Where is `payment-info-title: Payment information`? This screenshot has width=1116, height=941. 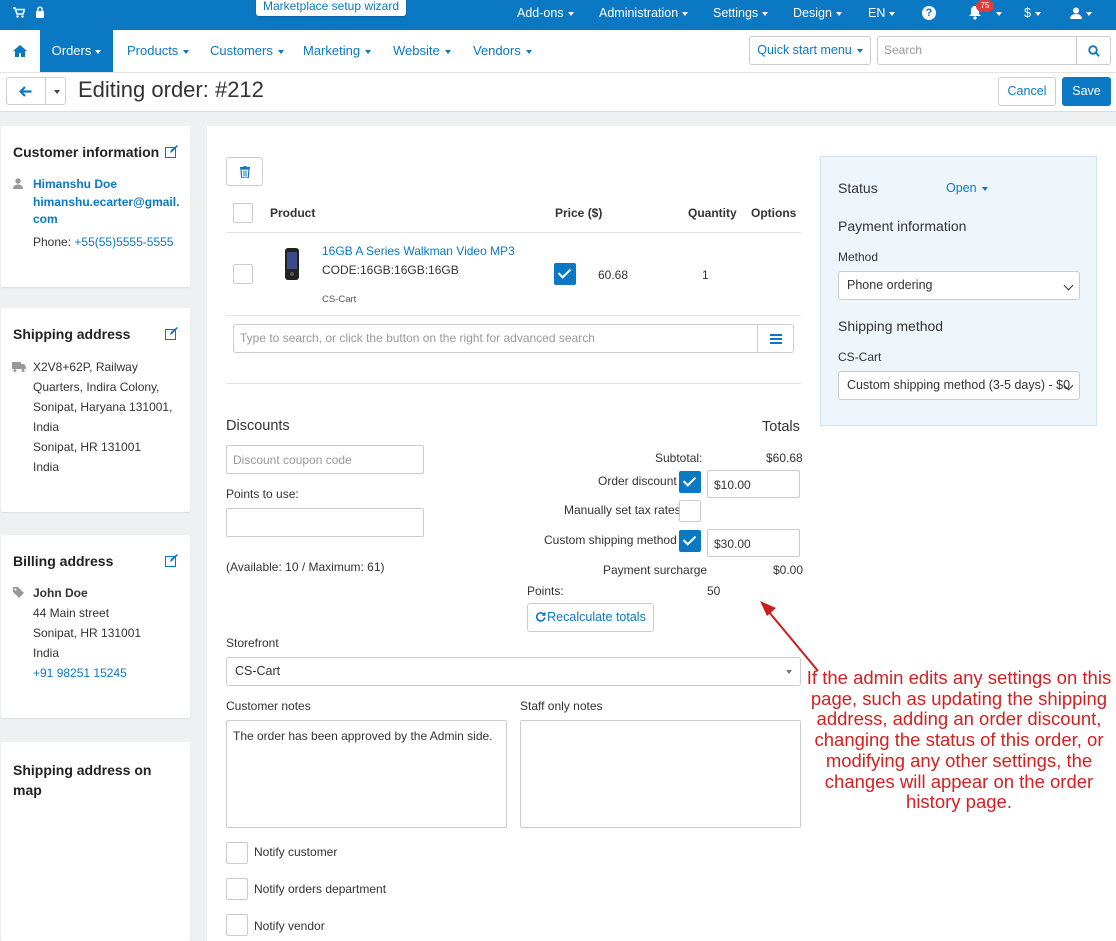
payment-info-title: Payment information is located at coordinates (902, 226).